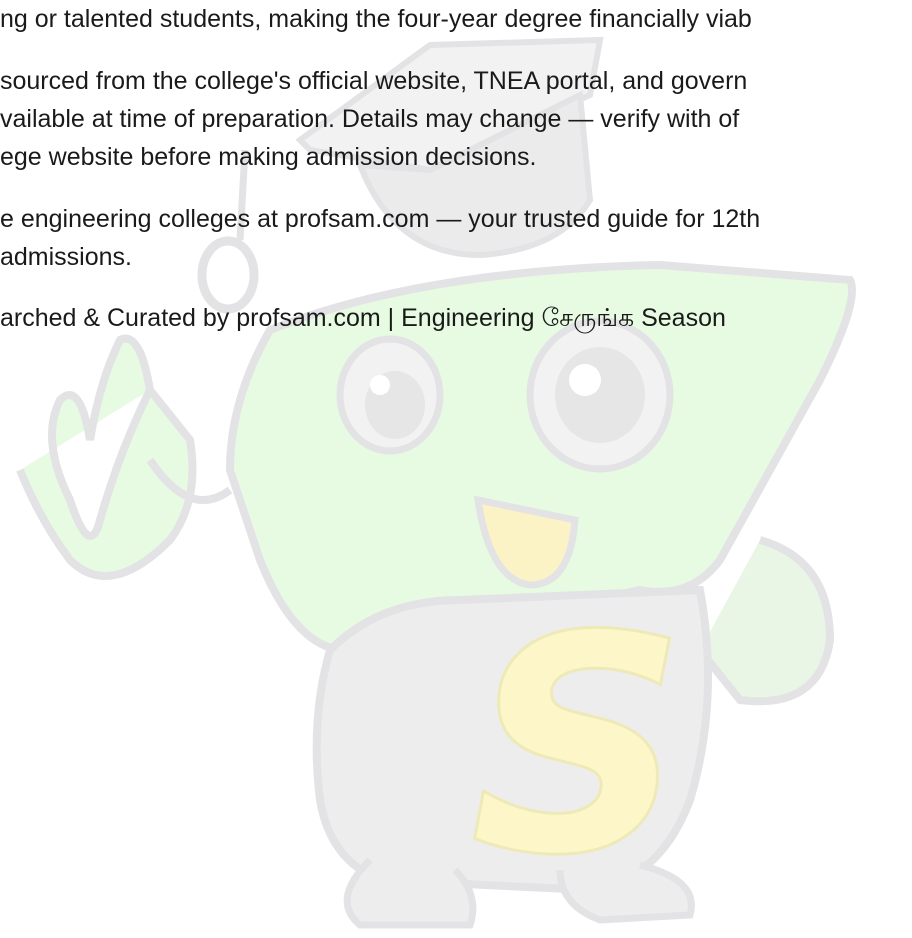 The width and height of the screenshot is (912, 938). Describe the element at coordinates (66, 257) in the screenshot. I see `text-line: admissions.` at that location.